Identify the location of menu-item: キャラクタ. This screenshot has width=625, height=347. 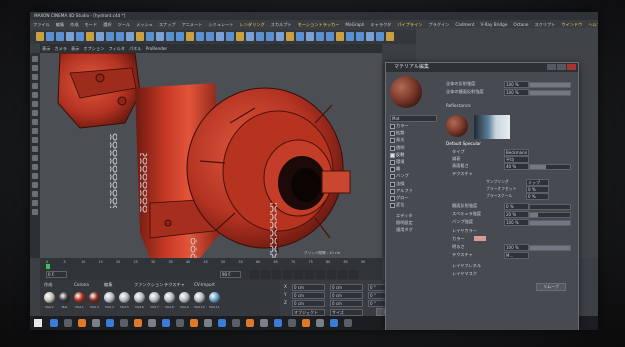
(380, 24).